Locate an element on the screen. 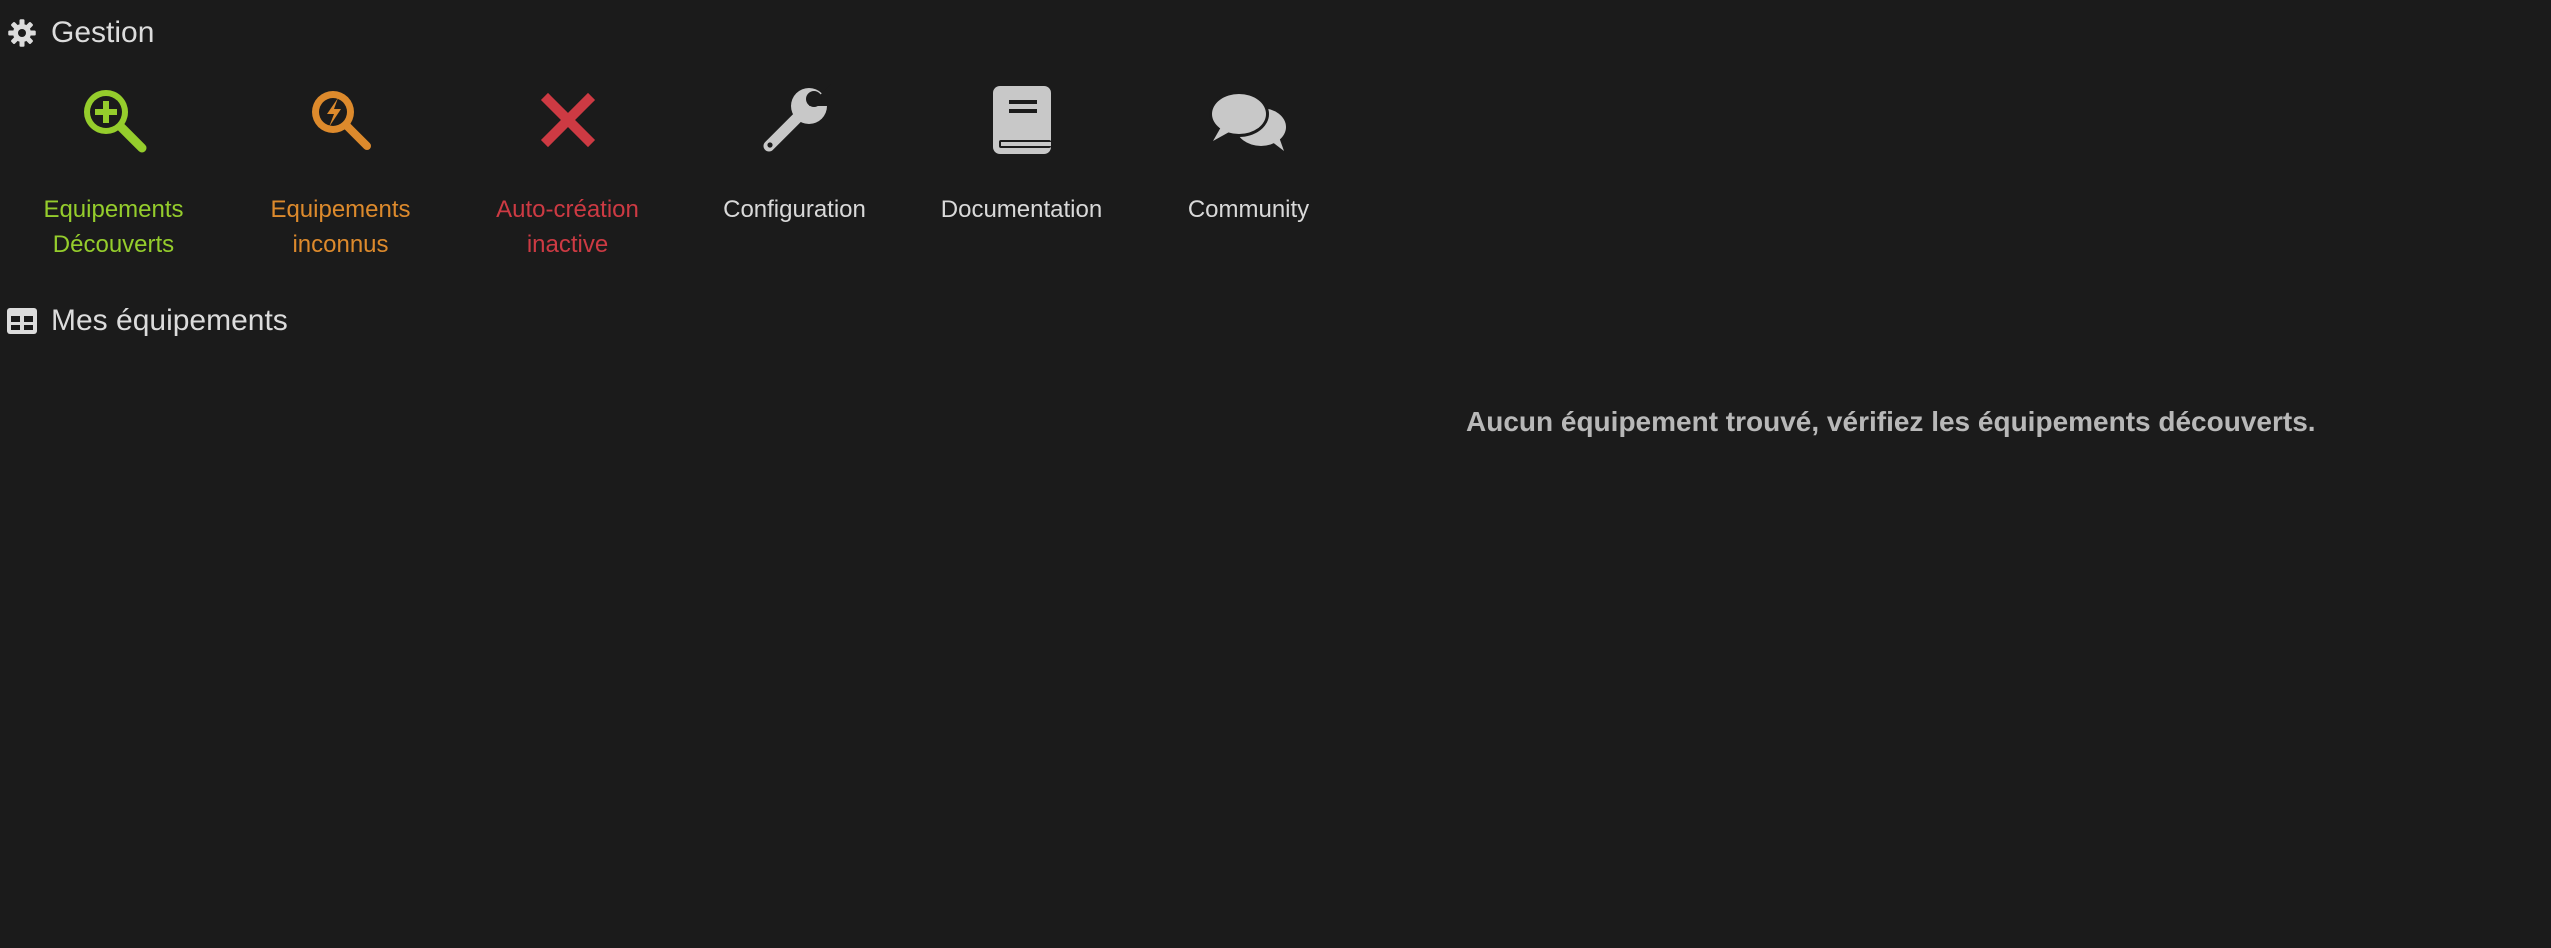 This screenshot has height=948, width=2551. auto-creation-button: Auto-création inactive is located at coordinates (567, 171).